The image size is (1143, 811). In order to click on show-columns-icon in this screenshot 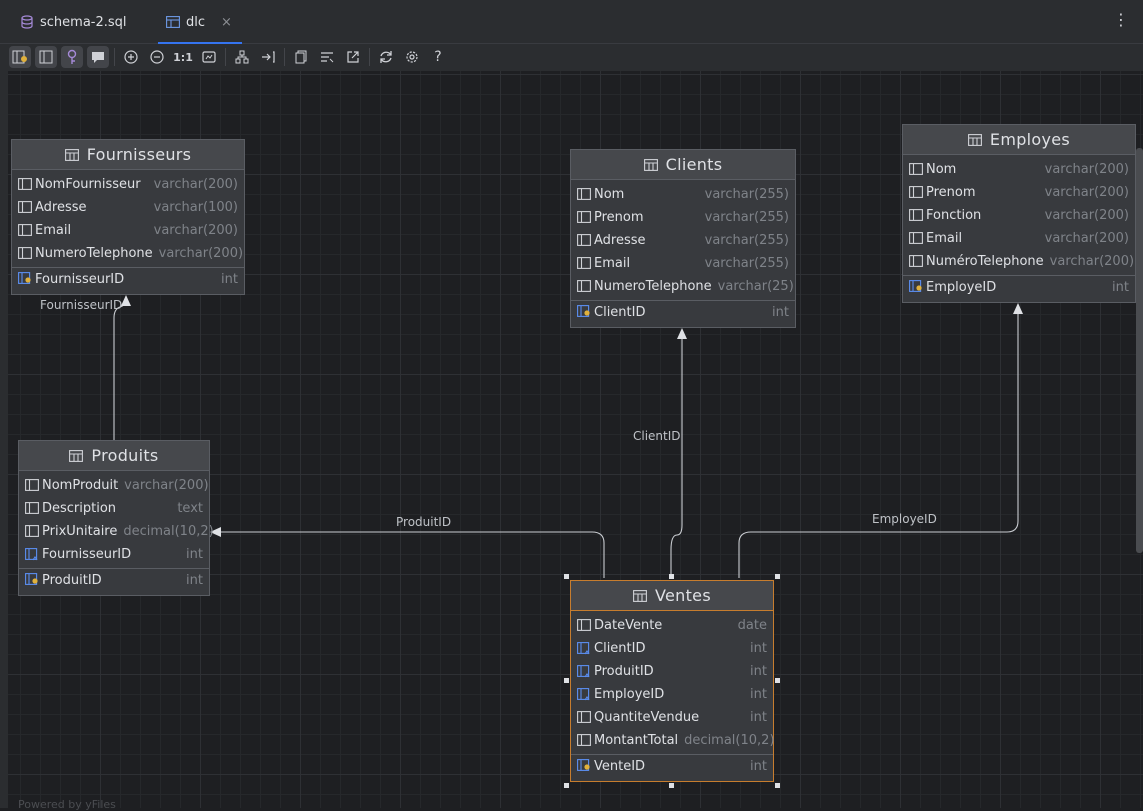, I will do `click(20, 57)`.